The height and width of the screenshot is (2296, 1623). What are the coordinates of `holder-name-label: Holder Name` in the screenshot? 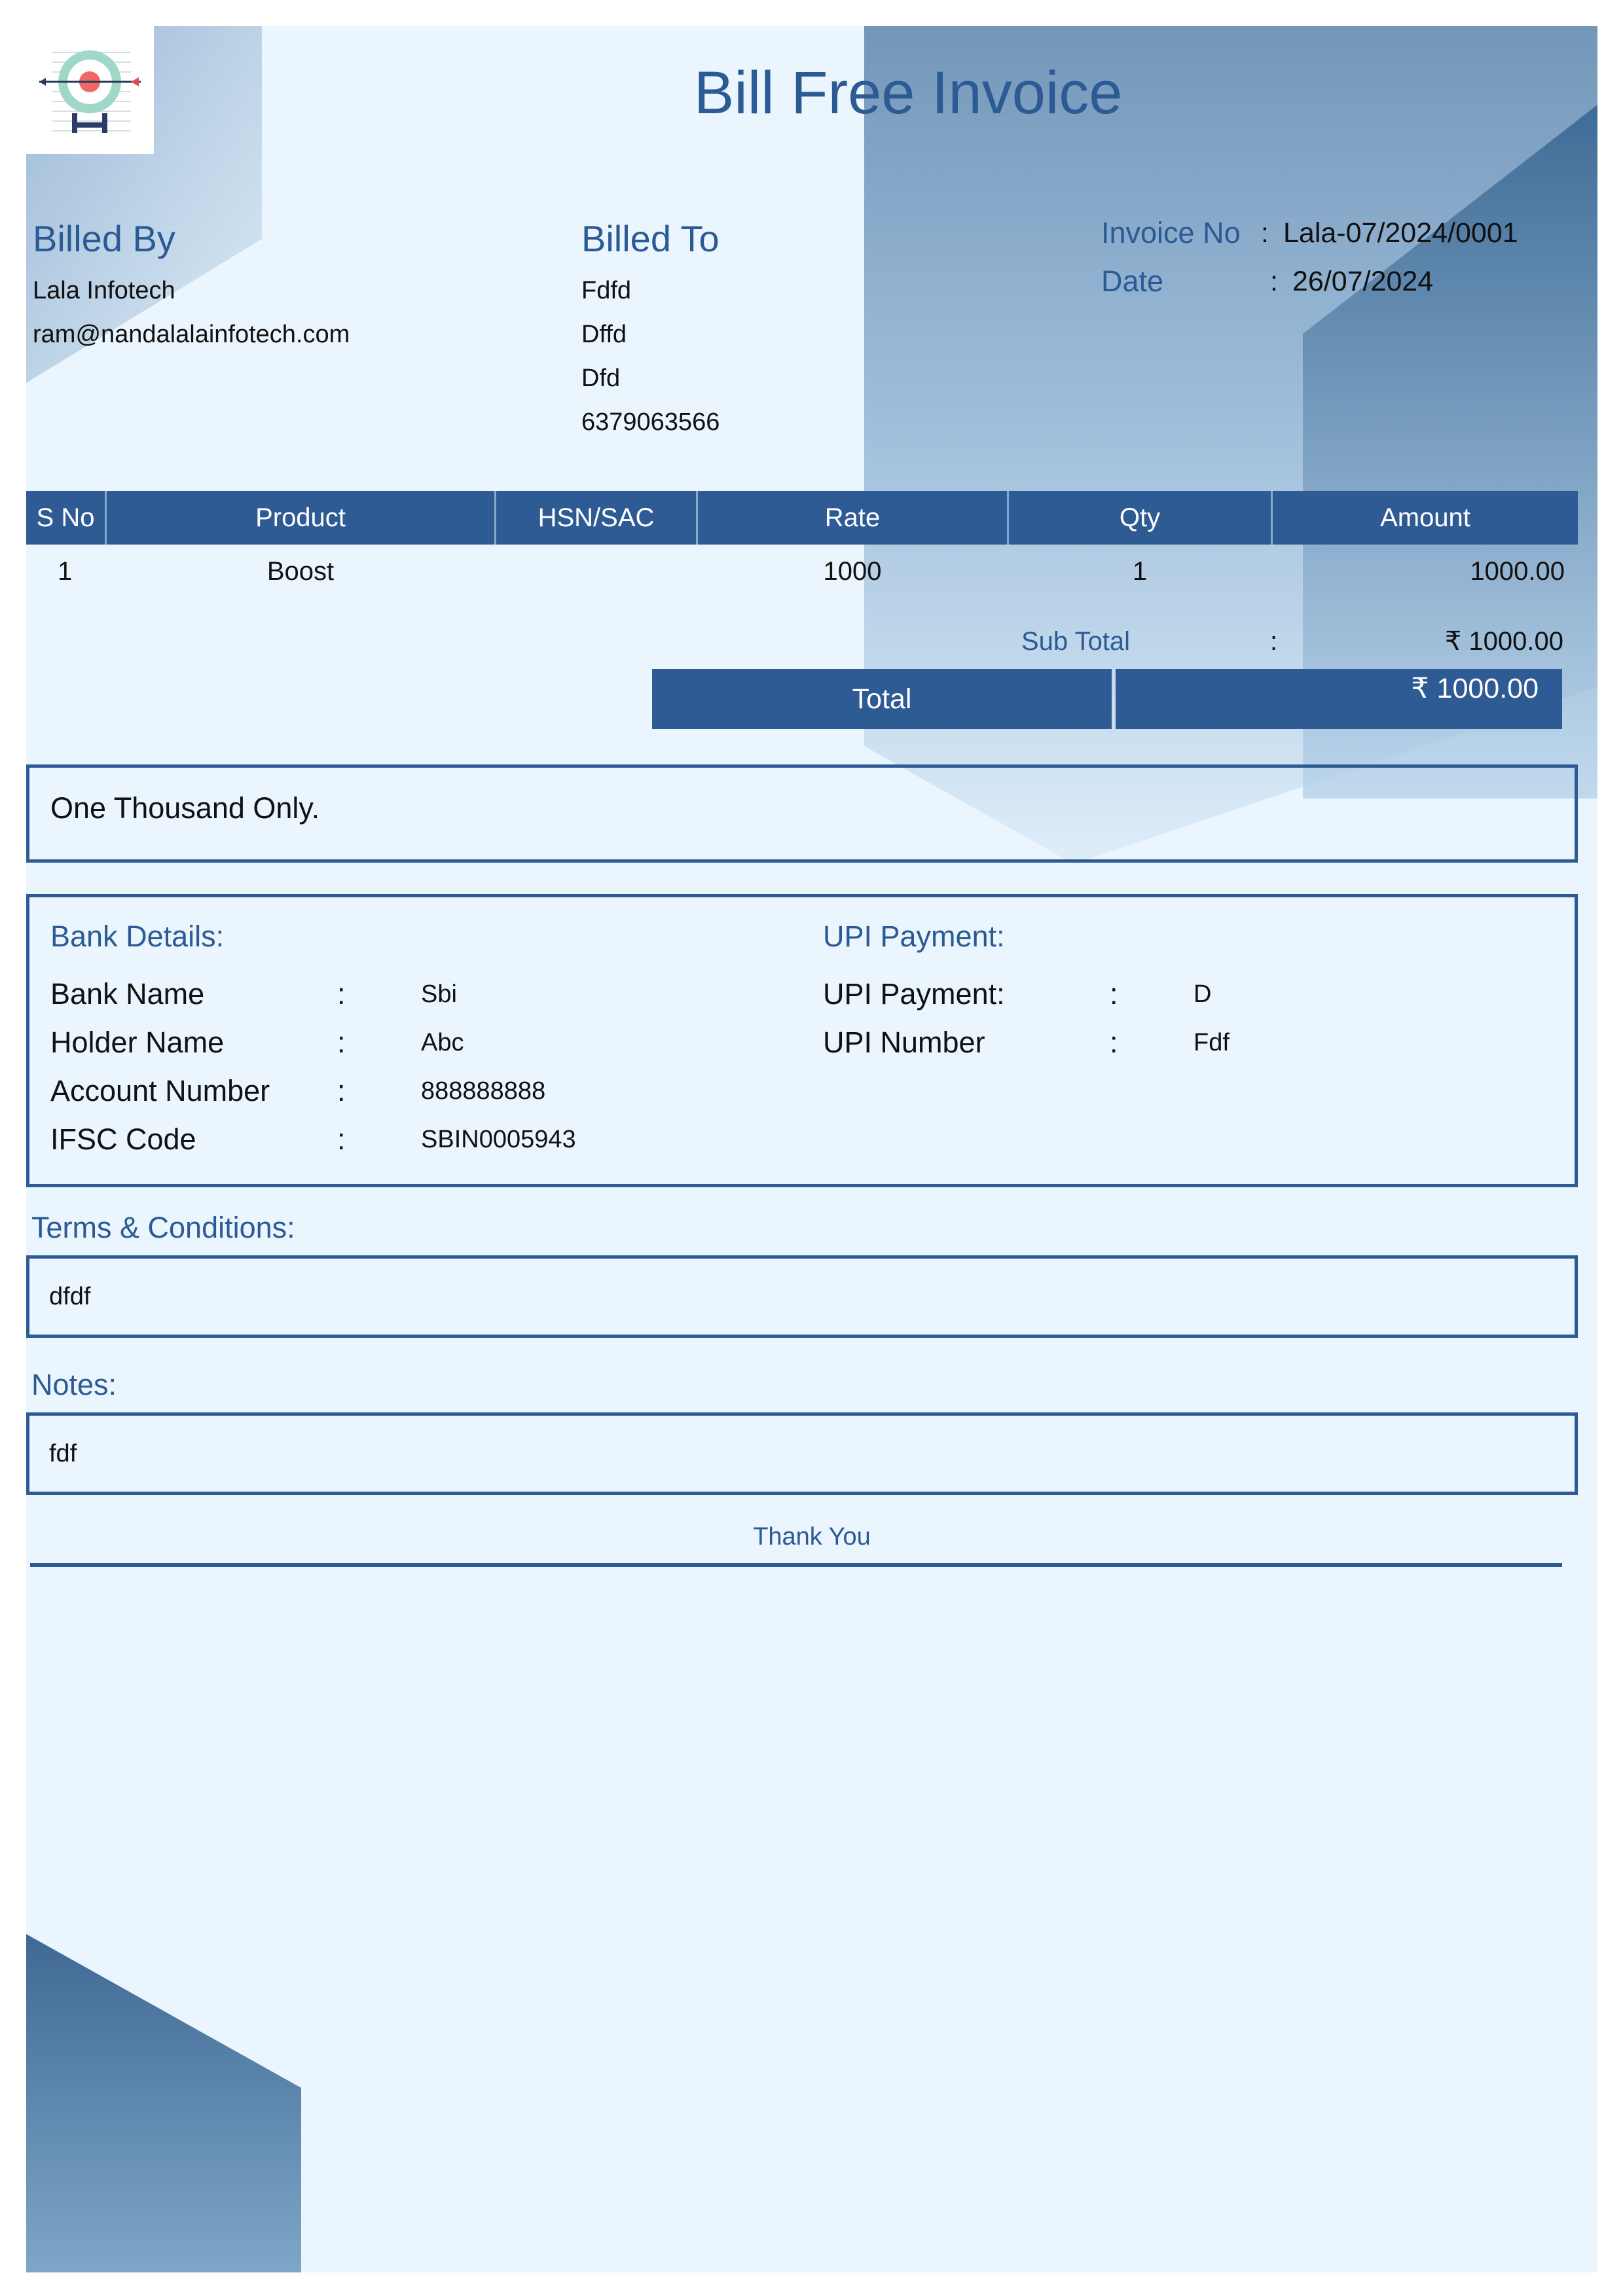 It's located at (137, 1042).